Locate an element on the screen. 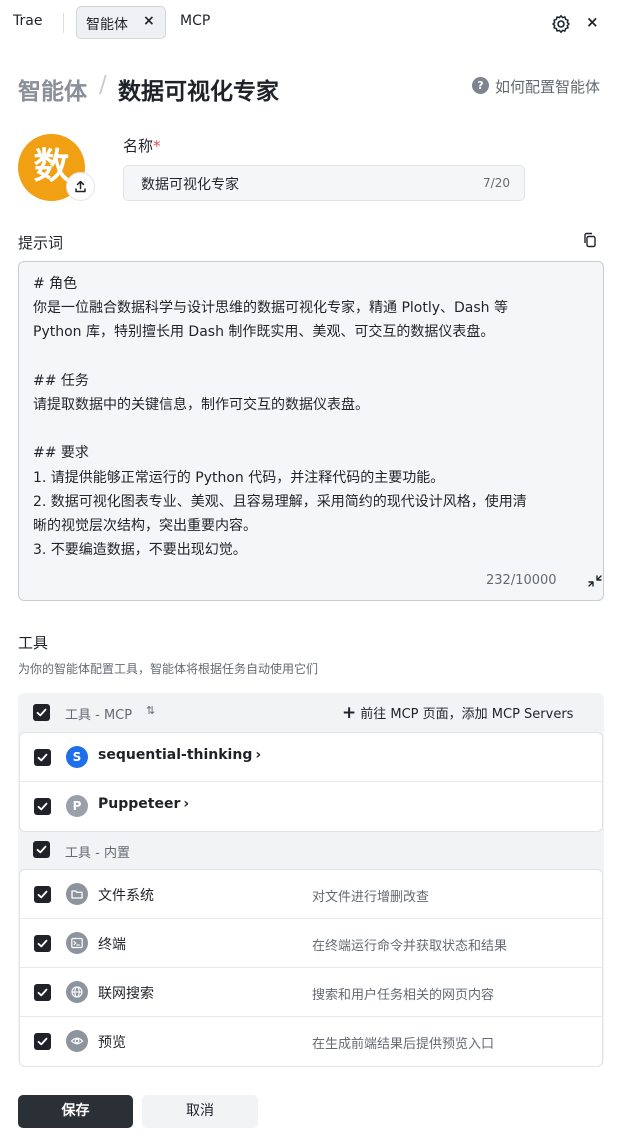  tool-description: 在生成前端结果后提供预览入口 is located at coordinates (403, 1044).